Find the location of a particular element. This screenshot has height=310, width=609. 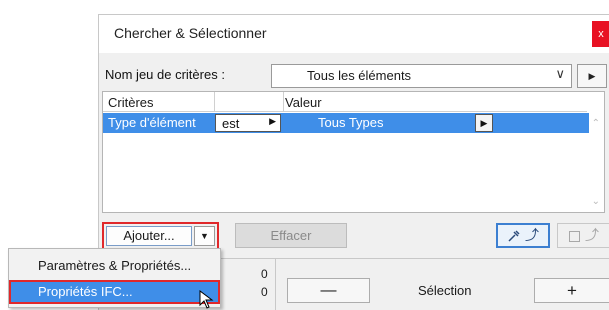

remove-from-selection-button: — is located at coordinates (328, 290).